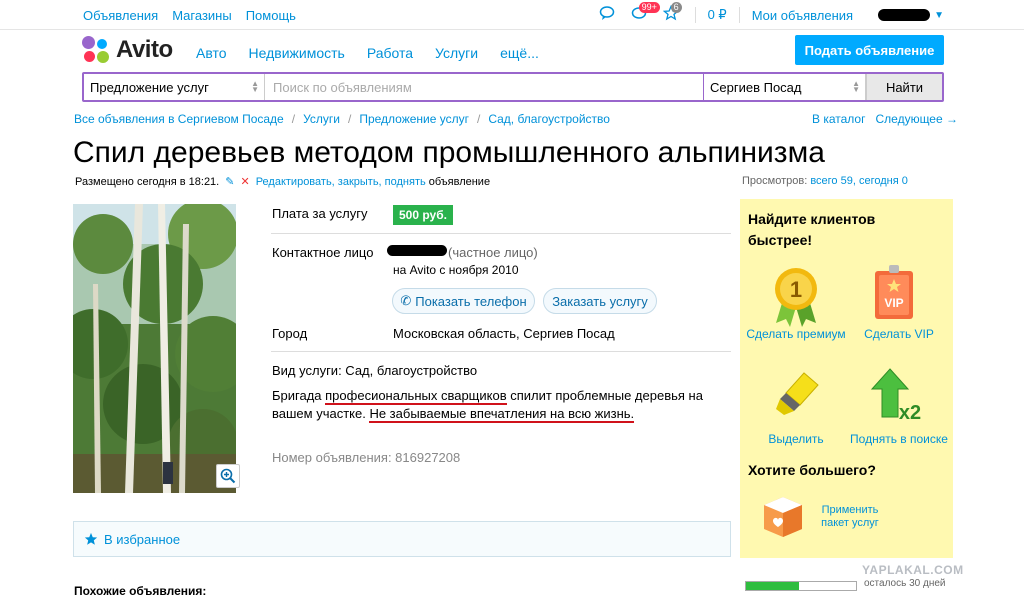 Image resolution: width=1024 pixels, height=600 pixels. What do you see at coordinates (402, 539) in the screenshot?
I see `add-to-favorites: В избранное` at bounding box center [402, 539].